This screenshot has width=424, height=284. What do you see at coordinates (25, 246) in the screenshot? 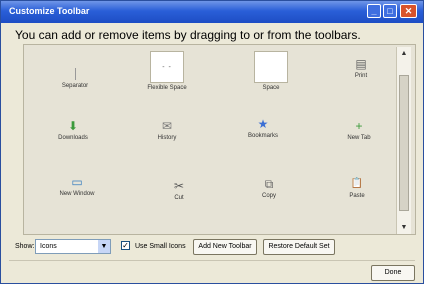
I see `show-label: Show:` at bounding box center [25, 246].